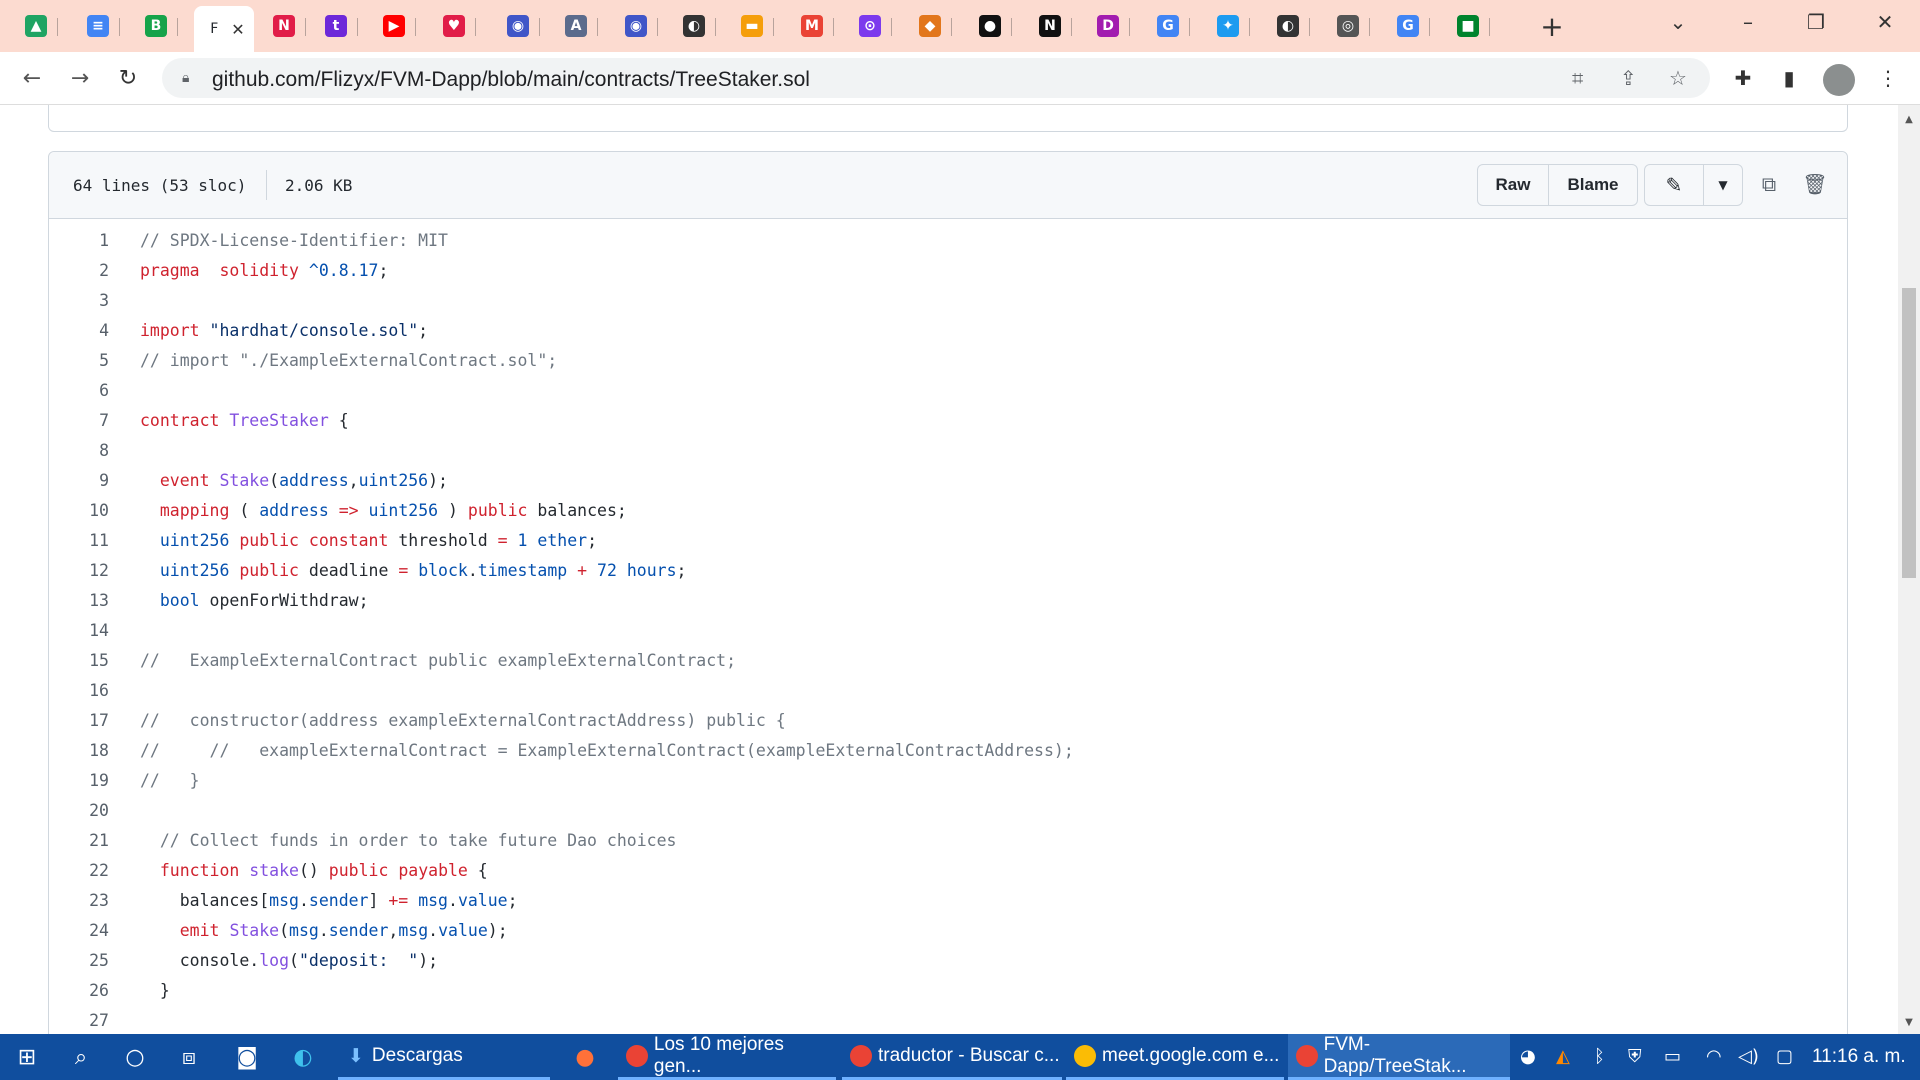  Describe the element at coordinates (189, 1057) in the screenshot. I see `task-view-icon: ⧈` at that location.